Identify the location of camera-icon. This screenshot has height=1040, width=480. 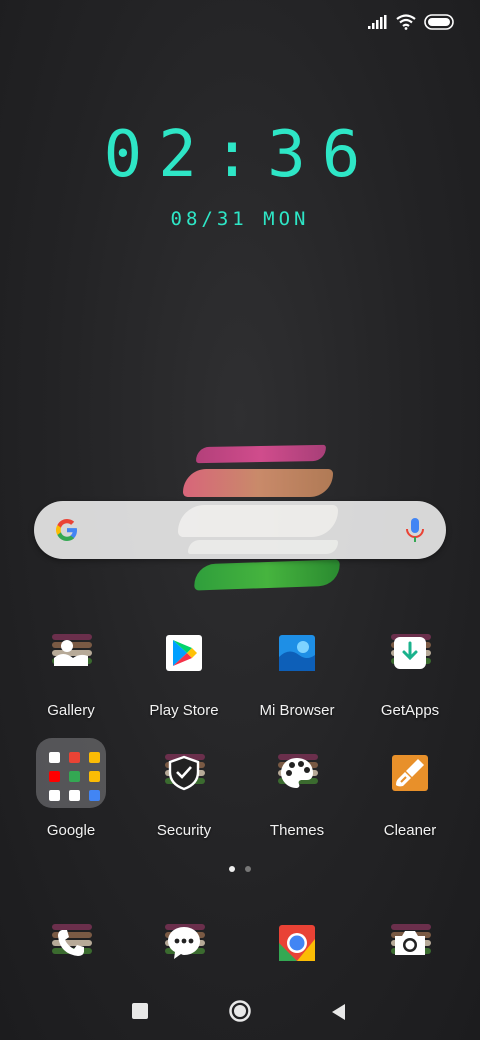
(410, 943).